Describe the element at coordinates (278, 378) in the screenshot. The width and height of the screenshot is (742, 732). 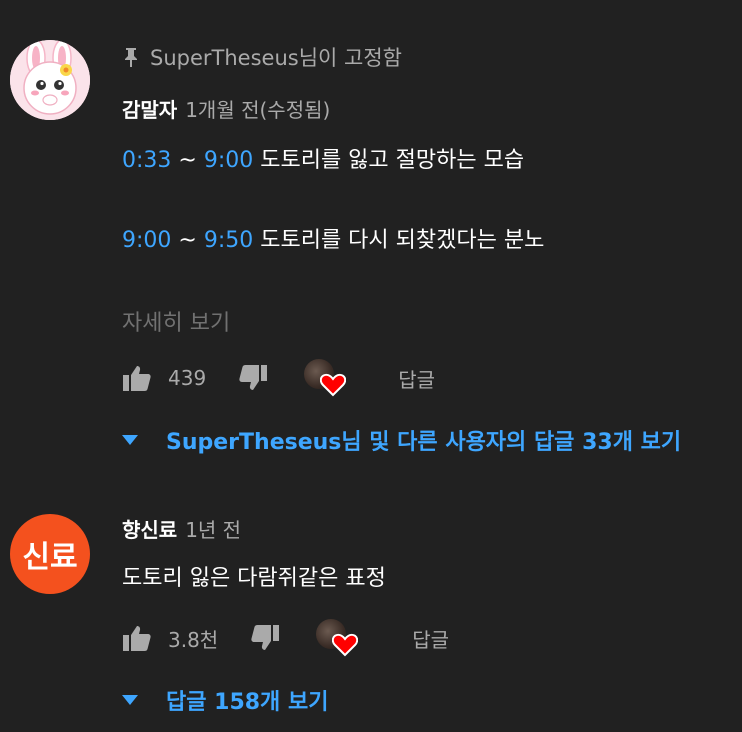
I see `comment-actions: 439 답글` at that location.